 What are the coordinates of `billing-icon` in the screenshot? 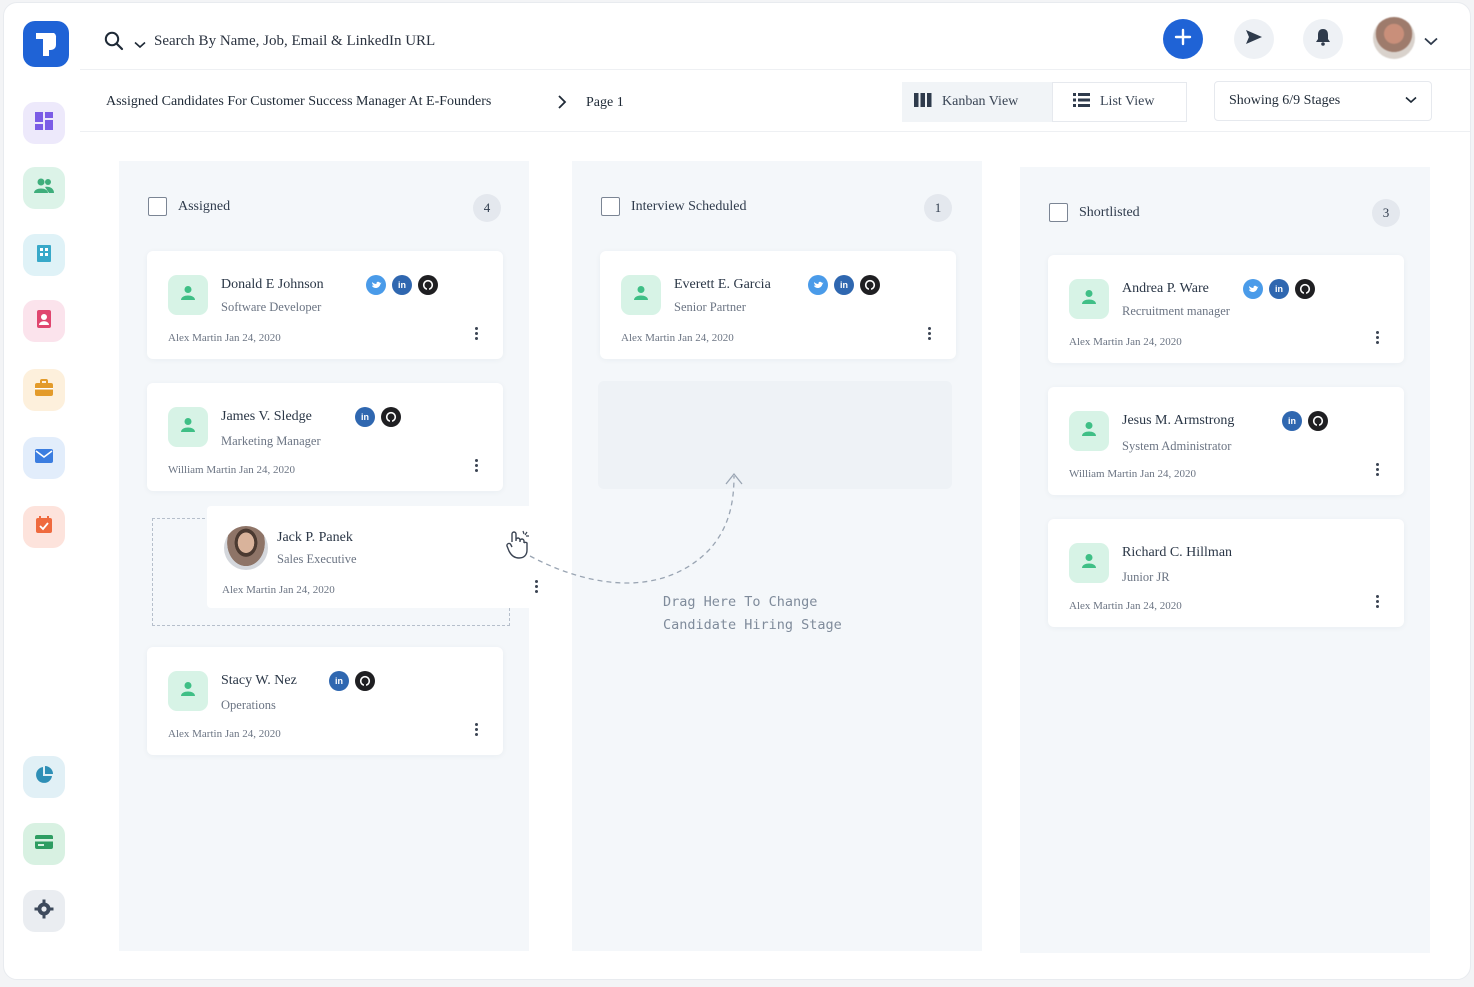 It's located at (44, 844).